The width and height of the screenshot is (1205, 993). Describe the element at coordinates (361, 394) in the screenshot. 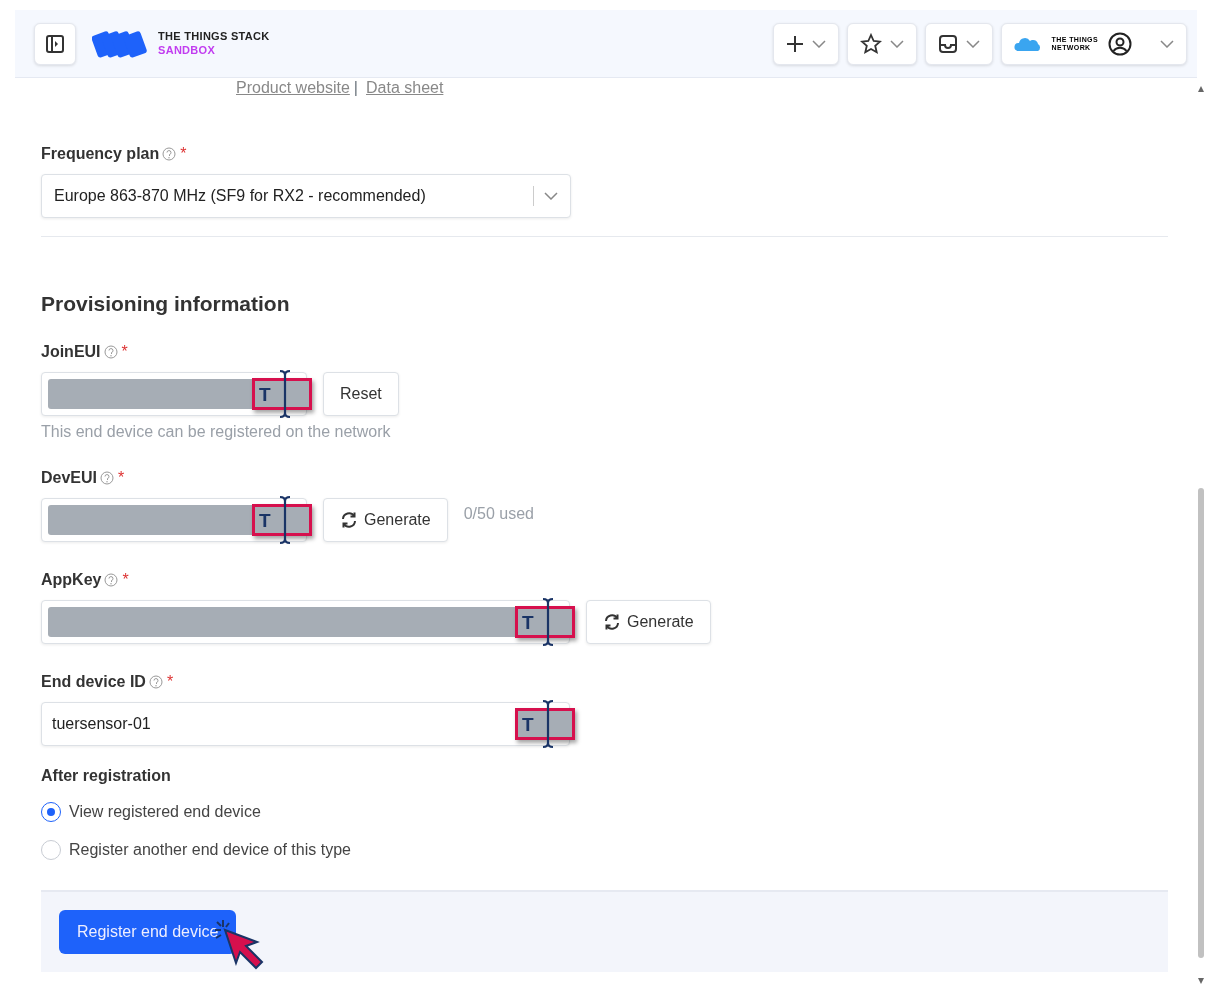

I see `reset-button: Reset` at that location.